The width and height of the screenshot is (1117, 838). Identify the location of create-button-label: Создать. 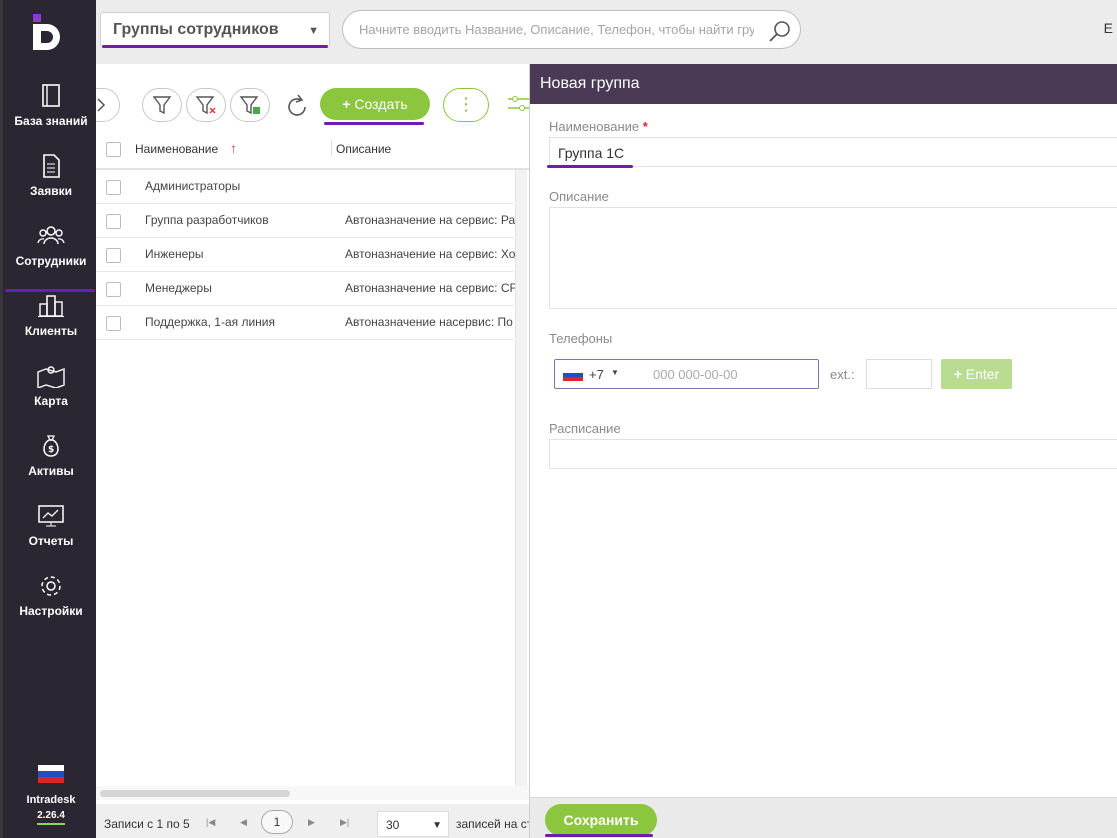
(381, 104).